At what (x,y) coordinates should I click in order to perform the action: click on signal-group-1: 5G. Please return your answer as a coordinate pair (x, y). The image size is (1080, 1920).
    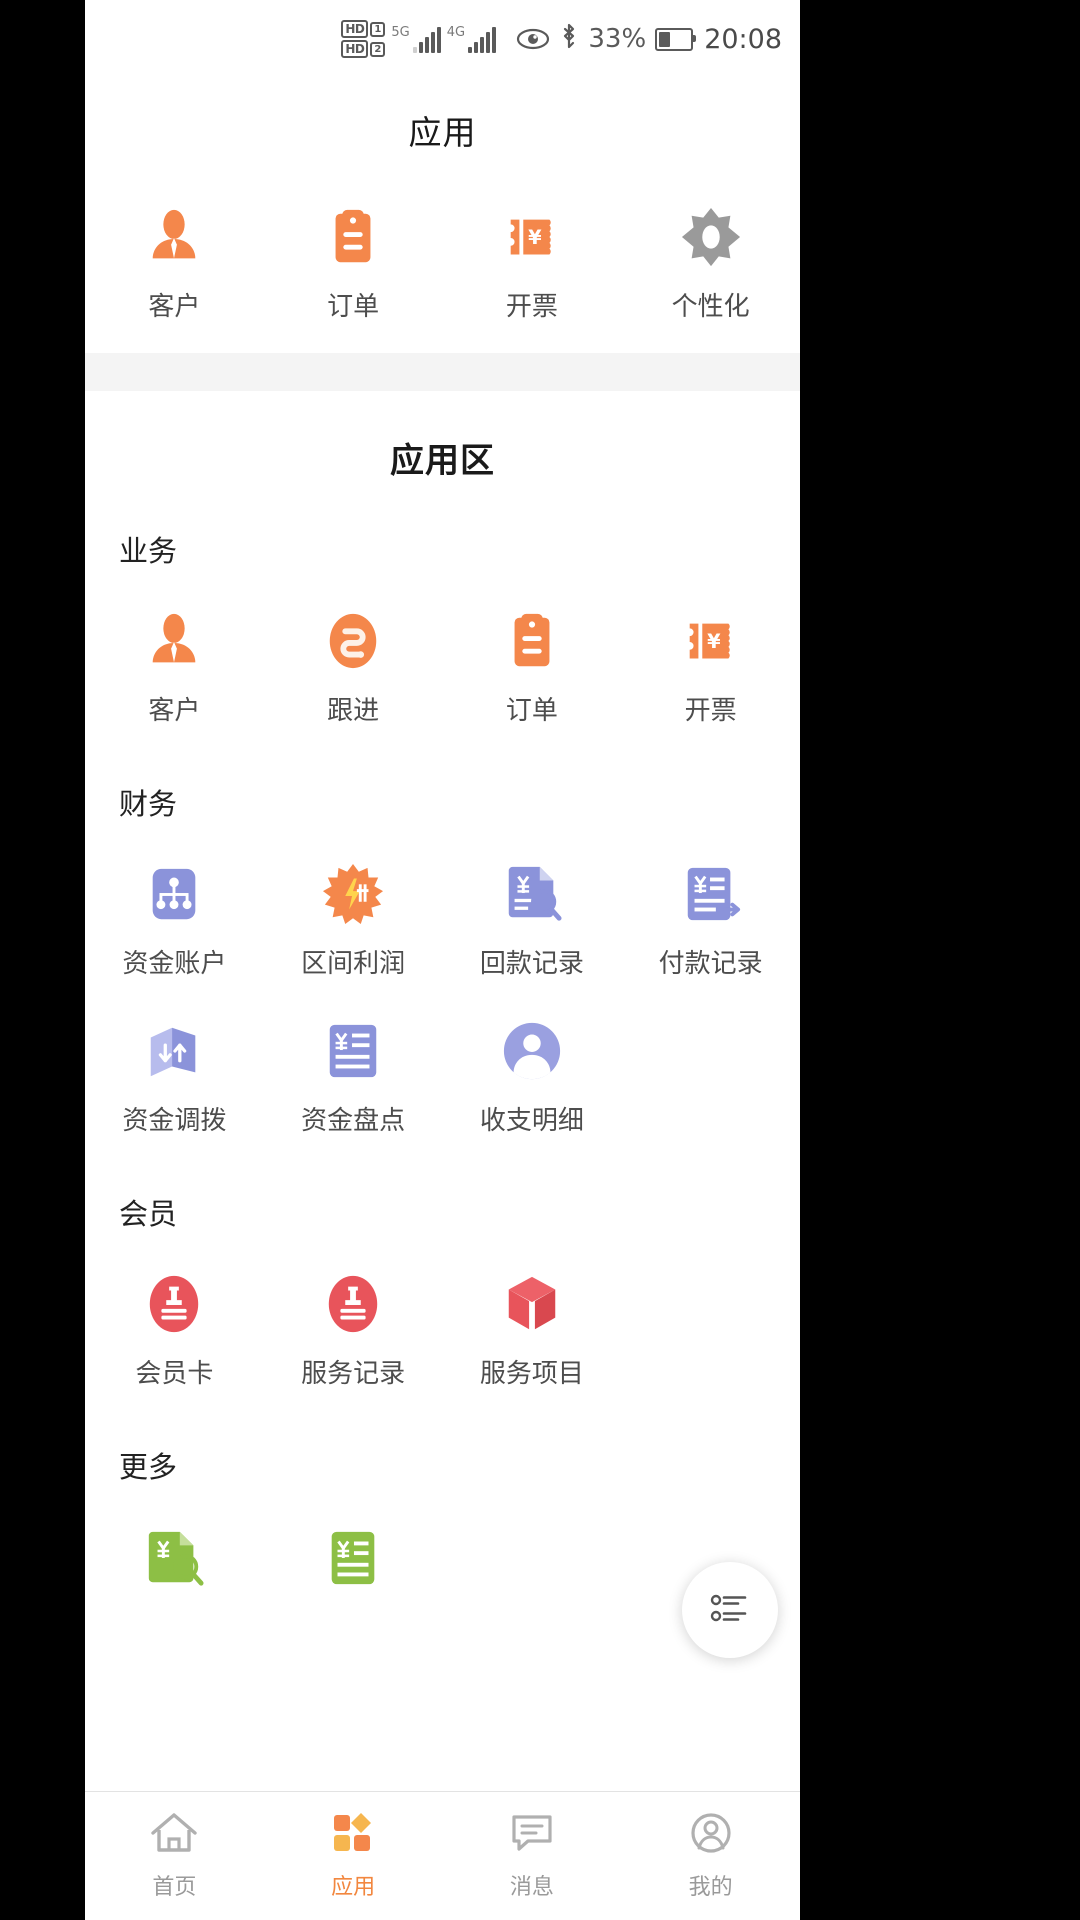
    Looking at the image, I should click on (416, 38).